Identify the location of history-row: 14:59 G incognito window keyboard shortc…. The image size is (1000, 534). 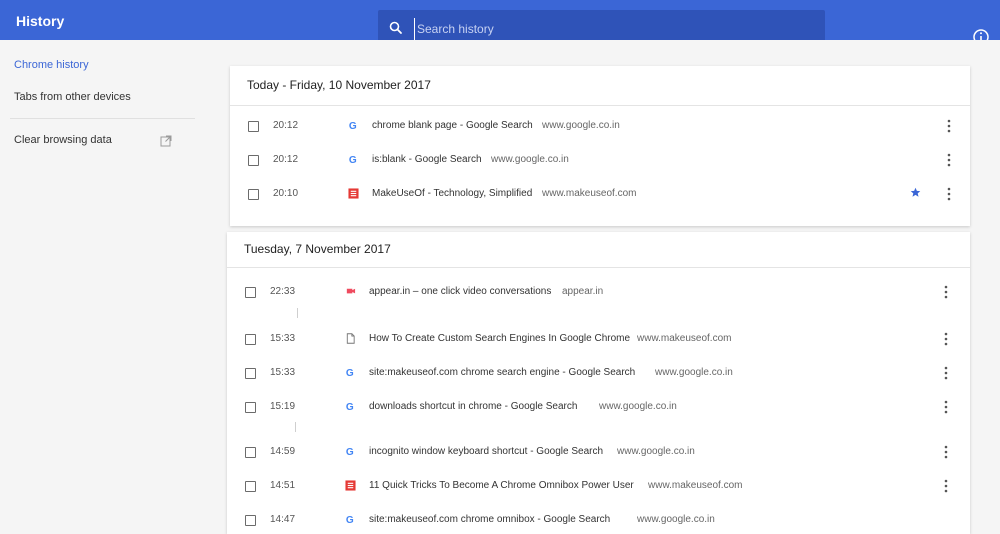
(601, 454).